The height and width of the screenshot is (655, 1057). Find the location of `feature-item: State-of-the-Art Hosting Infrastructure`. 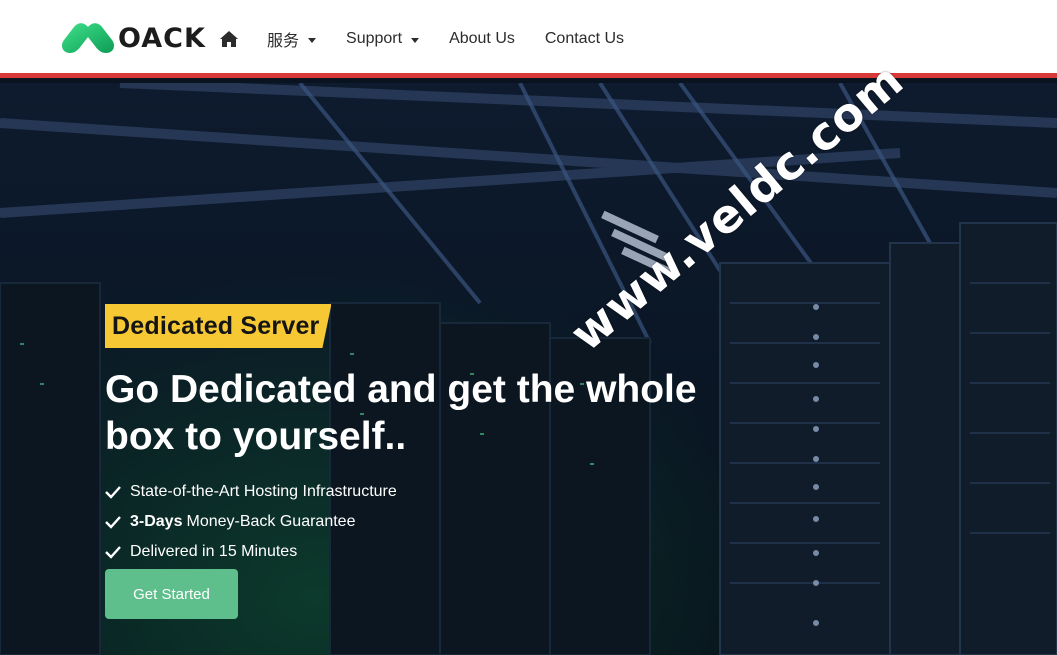

feature-item: State-of-the-Art Hosting Infrastructure is located at coordinates (251, 492).